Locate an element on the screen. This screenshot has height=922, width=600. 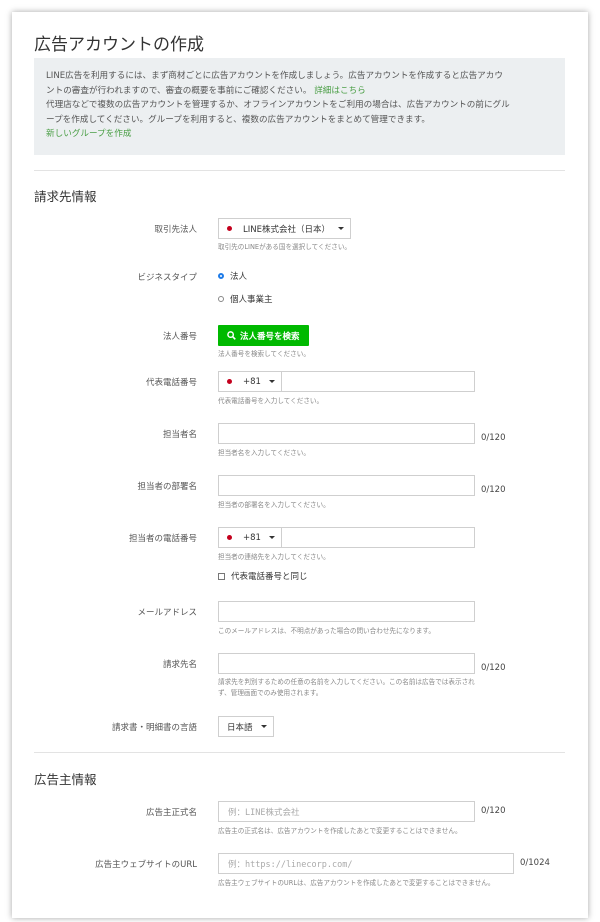
contact-phone-label: 担当者の電話番号 is located at coordinates (162, 539).